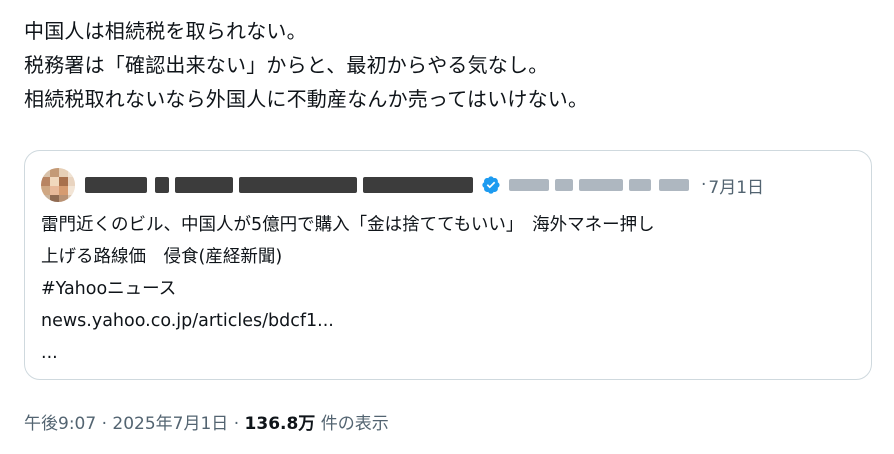 The width and height of the screenshot is (894, 454). Describe the element at coordinates (280, 424) in the screenshot. I see `view-count: 136.8万` at that location.